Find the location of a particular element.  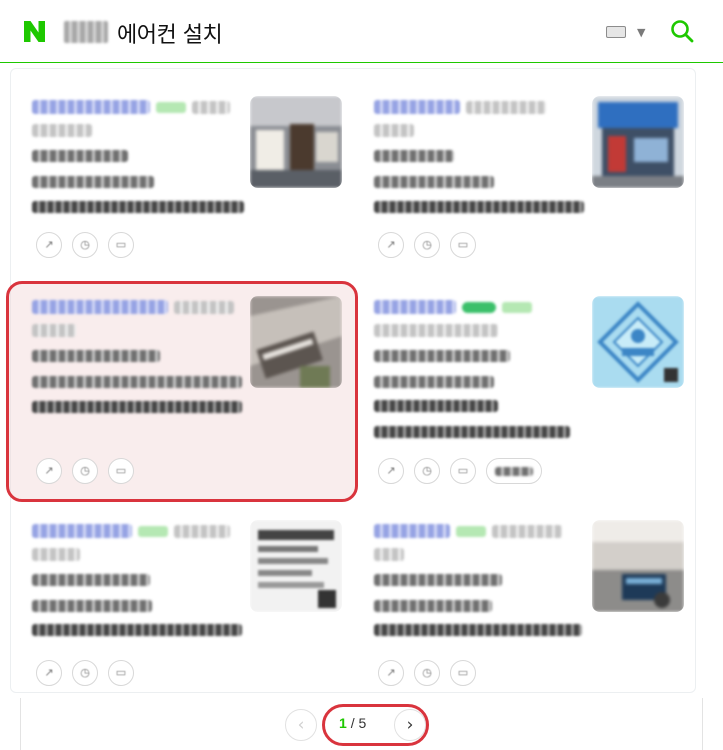

booking-label-blurred is located at coordinates (514, 471).